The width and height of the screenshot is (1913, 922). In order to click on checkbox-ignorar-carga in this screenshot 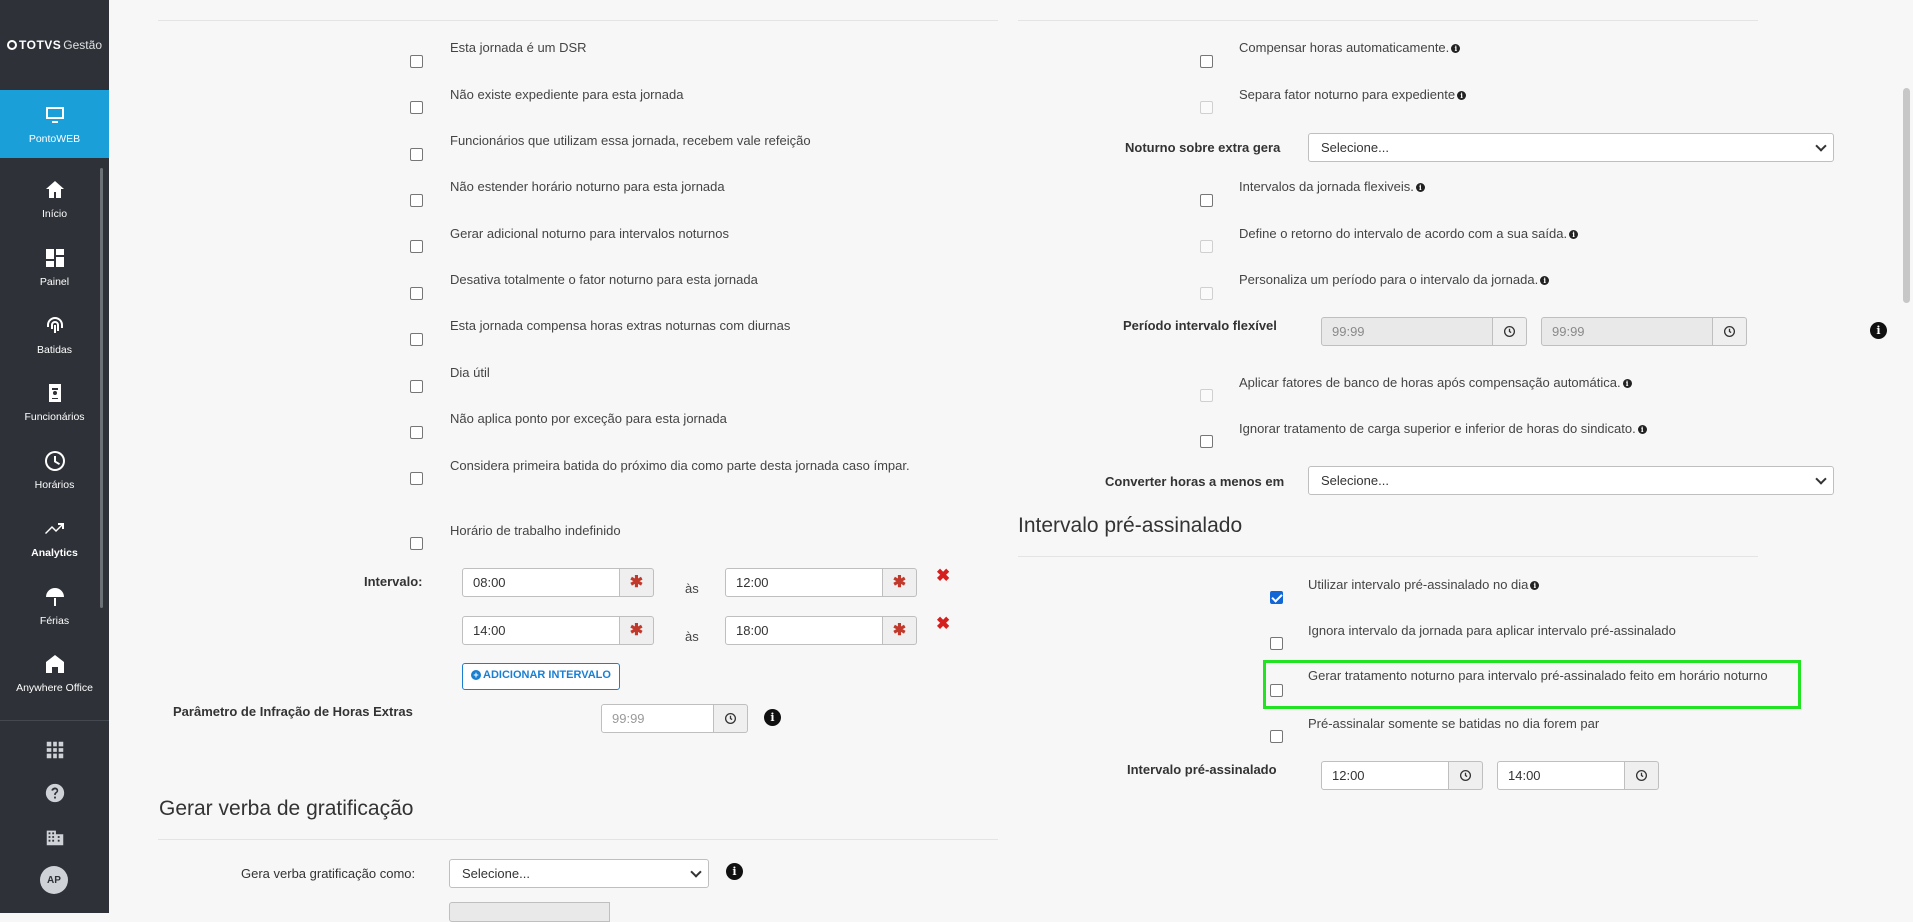, I will do `click(1206, 441)`.